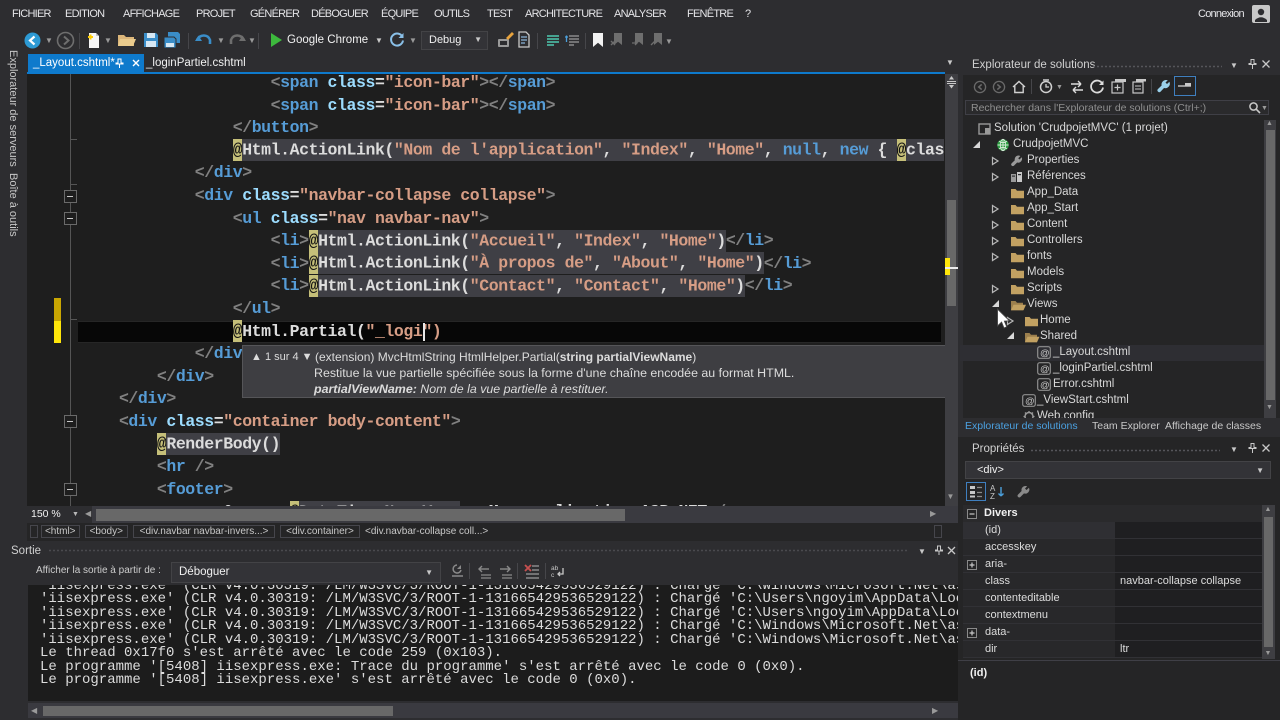  I want to click on svg-text: ab, so click(555, 568).